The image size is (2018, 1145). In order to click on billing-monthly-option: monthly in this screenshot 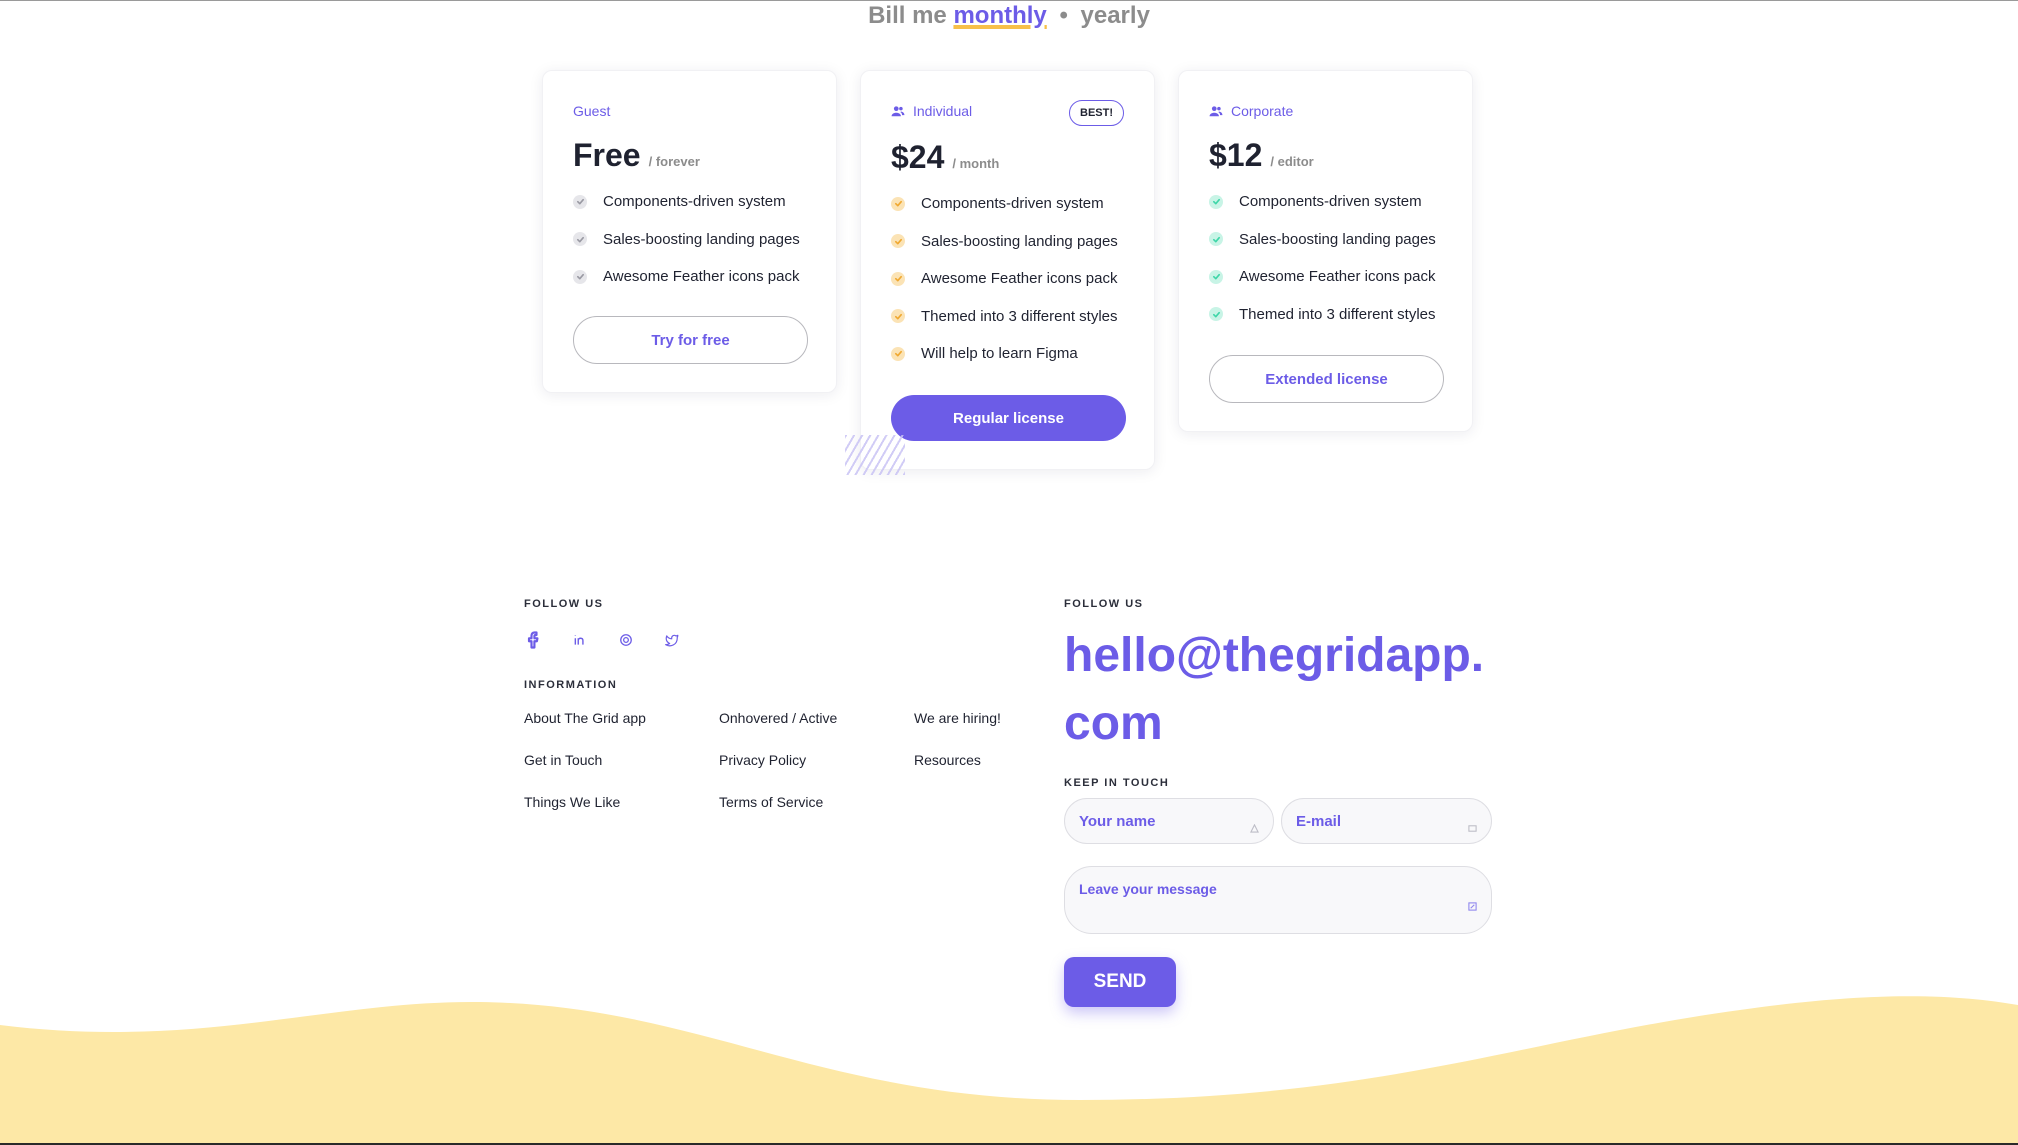, I will do `click(999, 16)`.